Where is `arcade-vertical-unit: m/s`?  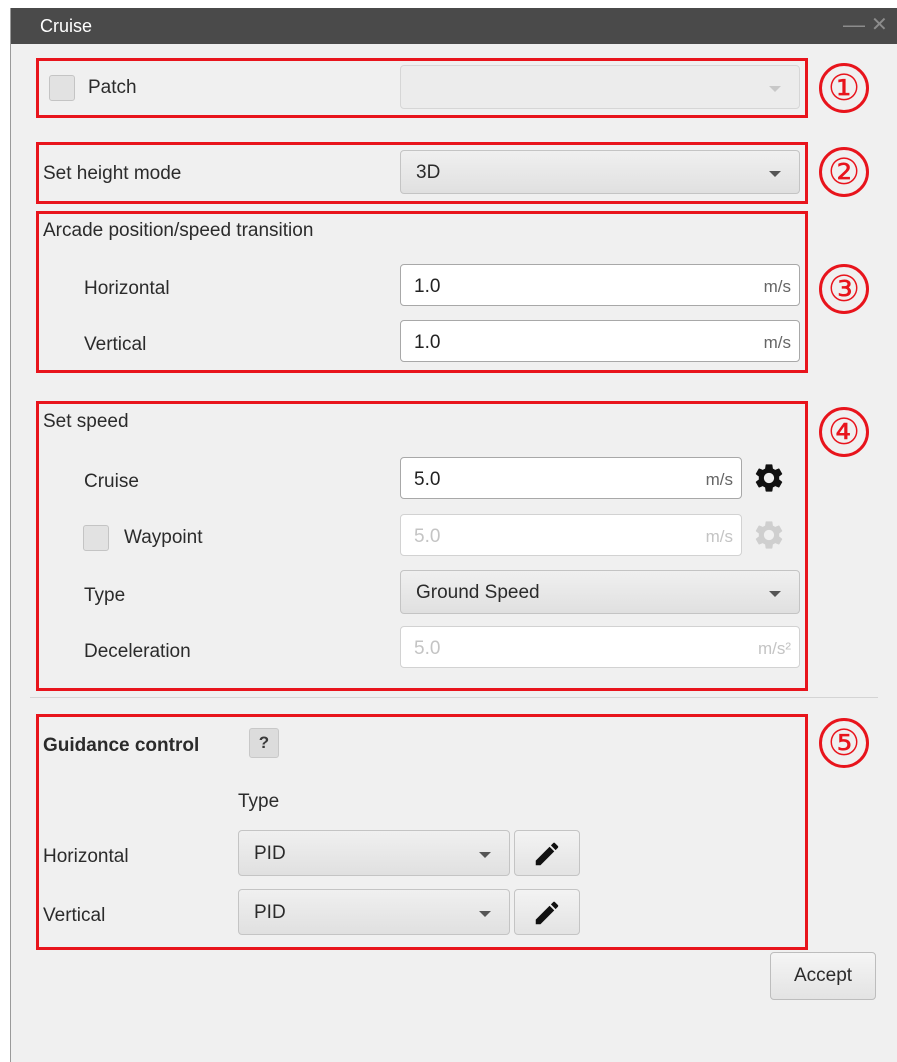 arcade-vertical-unit: m/s is located at coordinates (777, 342).